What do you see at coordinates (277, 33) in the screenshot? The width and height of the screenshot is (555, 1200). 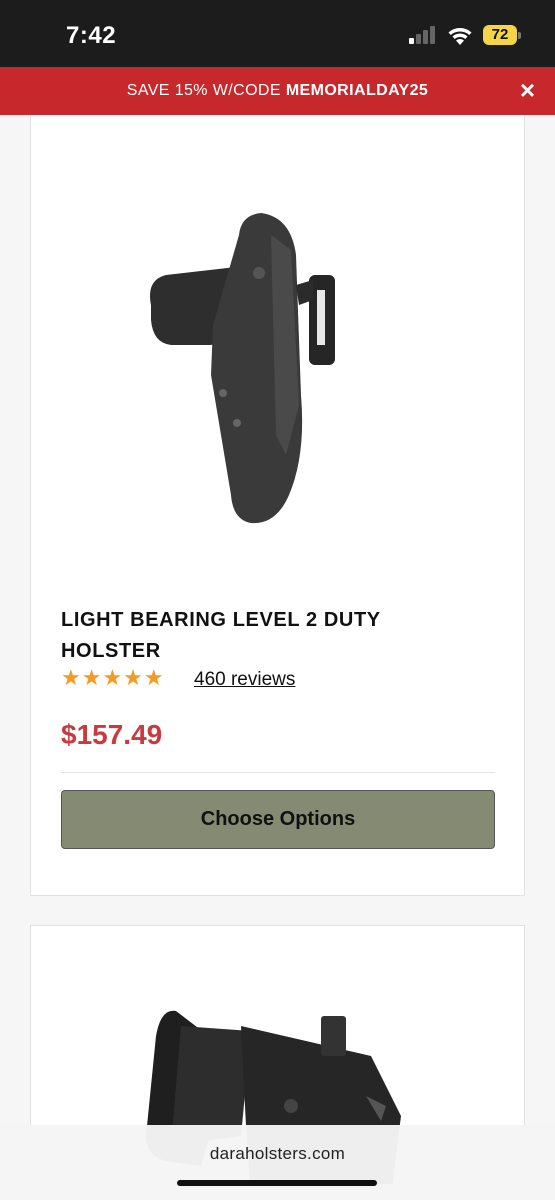 I see `status-bar: 7:42 72` at bounding box center [277, 33].